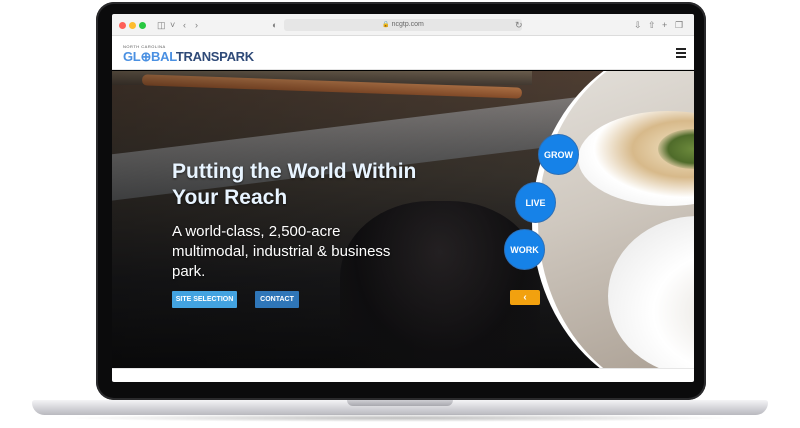 Image resolution: width=800 pixels, height=428 pixels. What do you see at coordinates (535, 202) in the screenshot?
I see `live-button: LIVE` at bounding box center [535, 202].